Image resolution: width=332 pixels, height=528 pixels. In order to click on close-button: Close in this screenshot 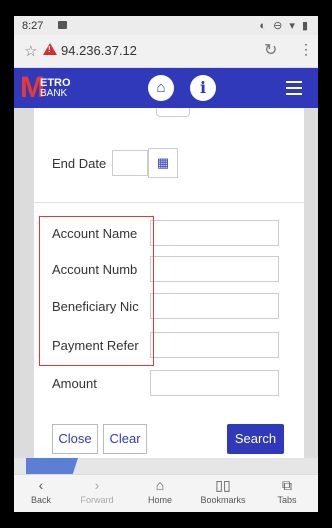, I will do `click(75, 439)`.